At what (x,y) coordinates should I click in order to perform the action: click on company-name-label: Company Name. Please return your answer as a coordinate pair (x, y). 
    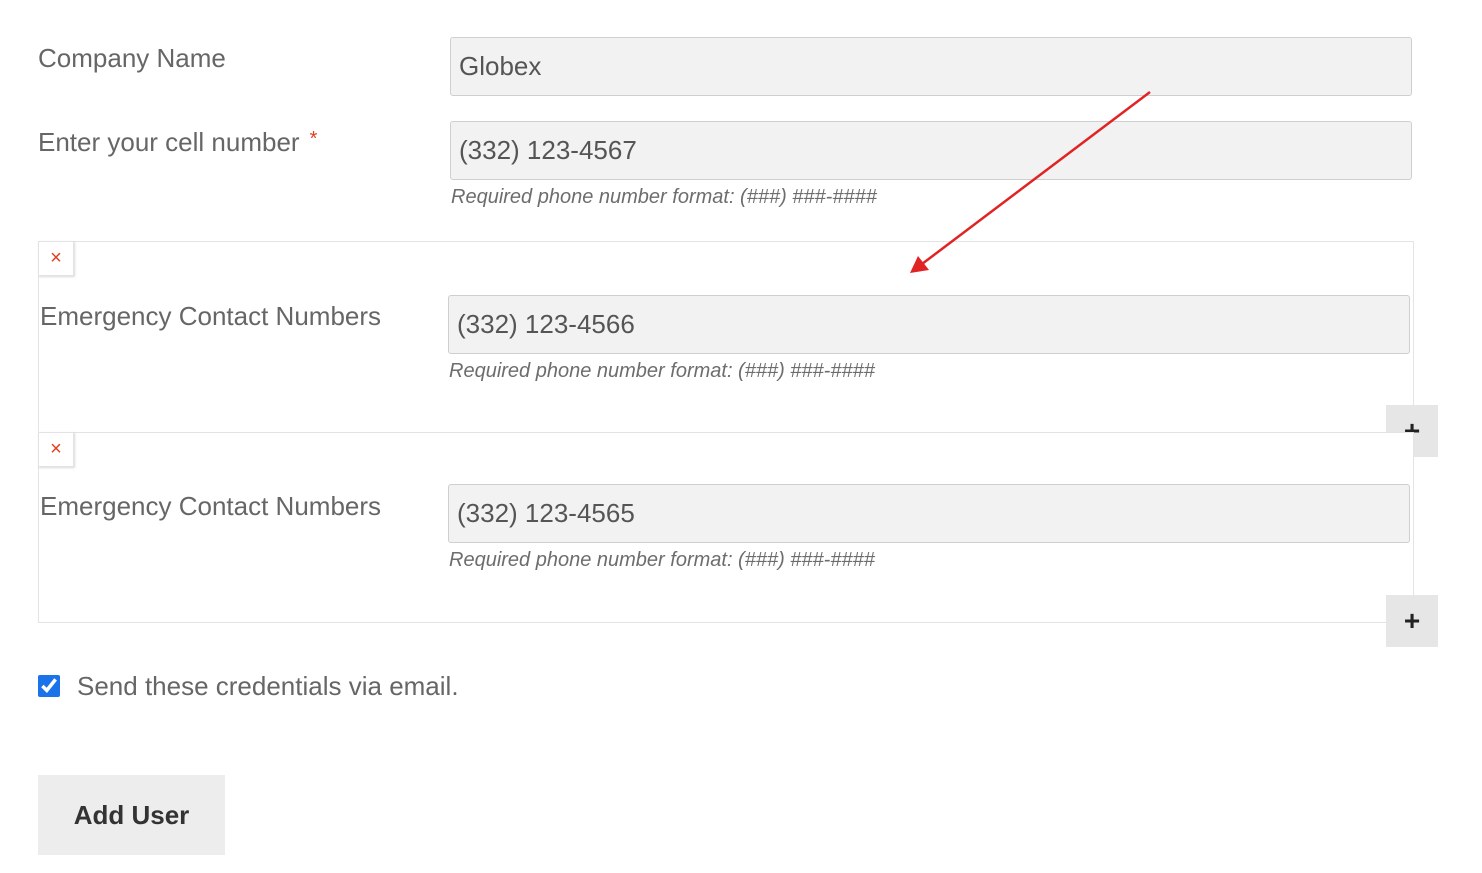
    Looking at the image, I should click on (132, 58).